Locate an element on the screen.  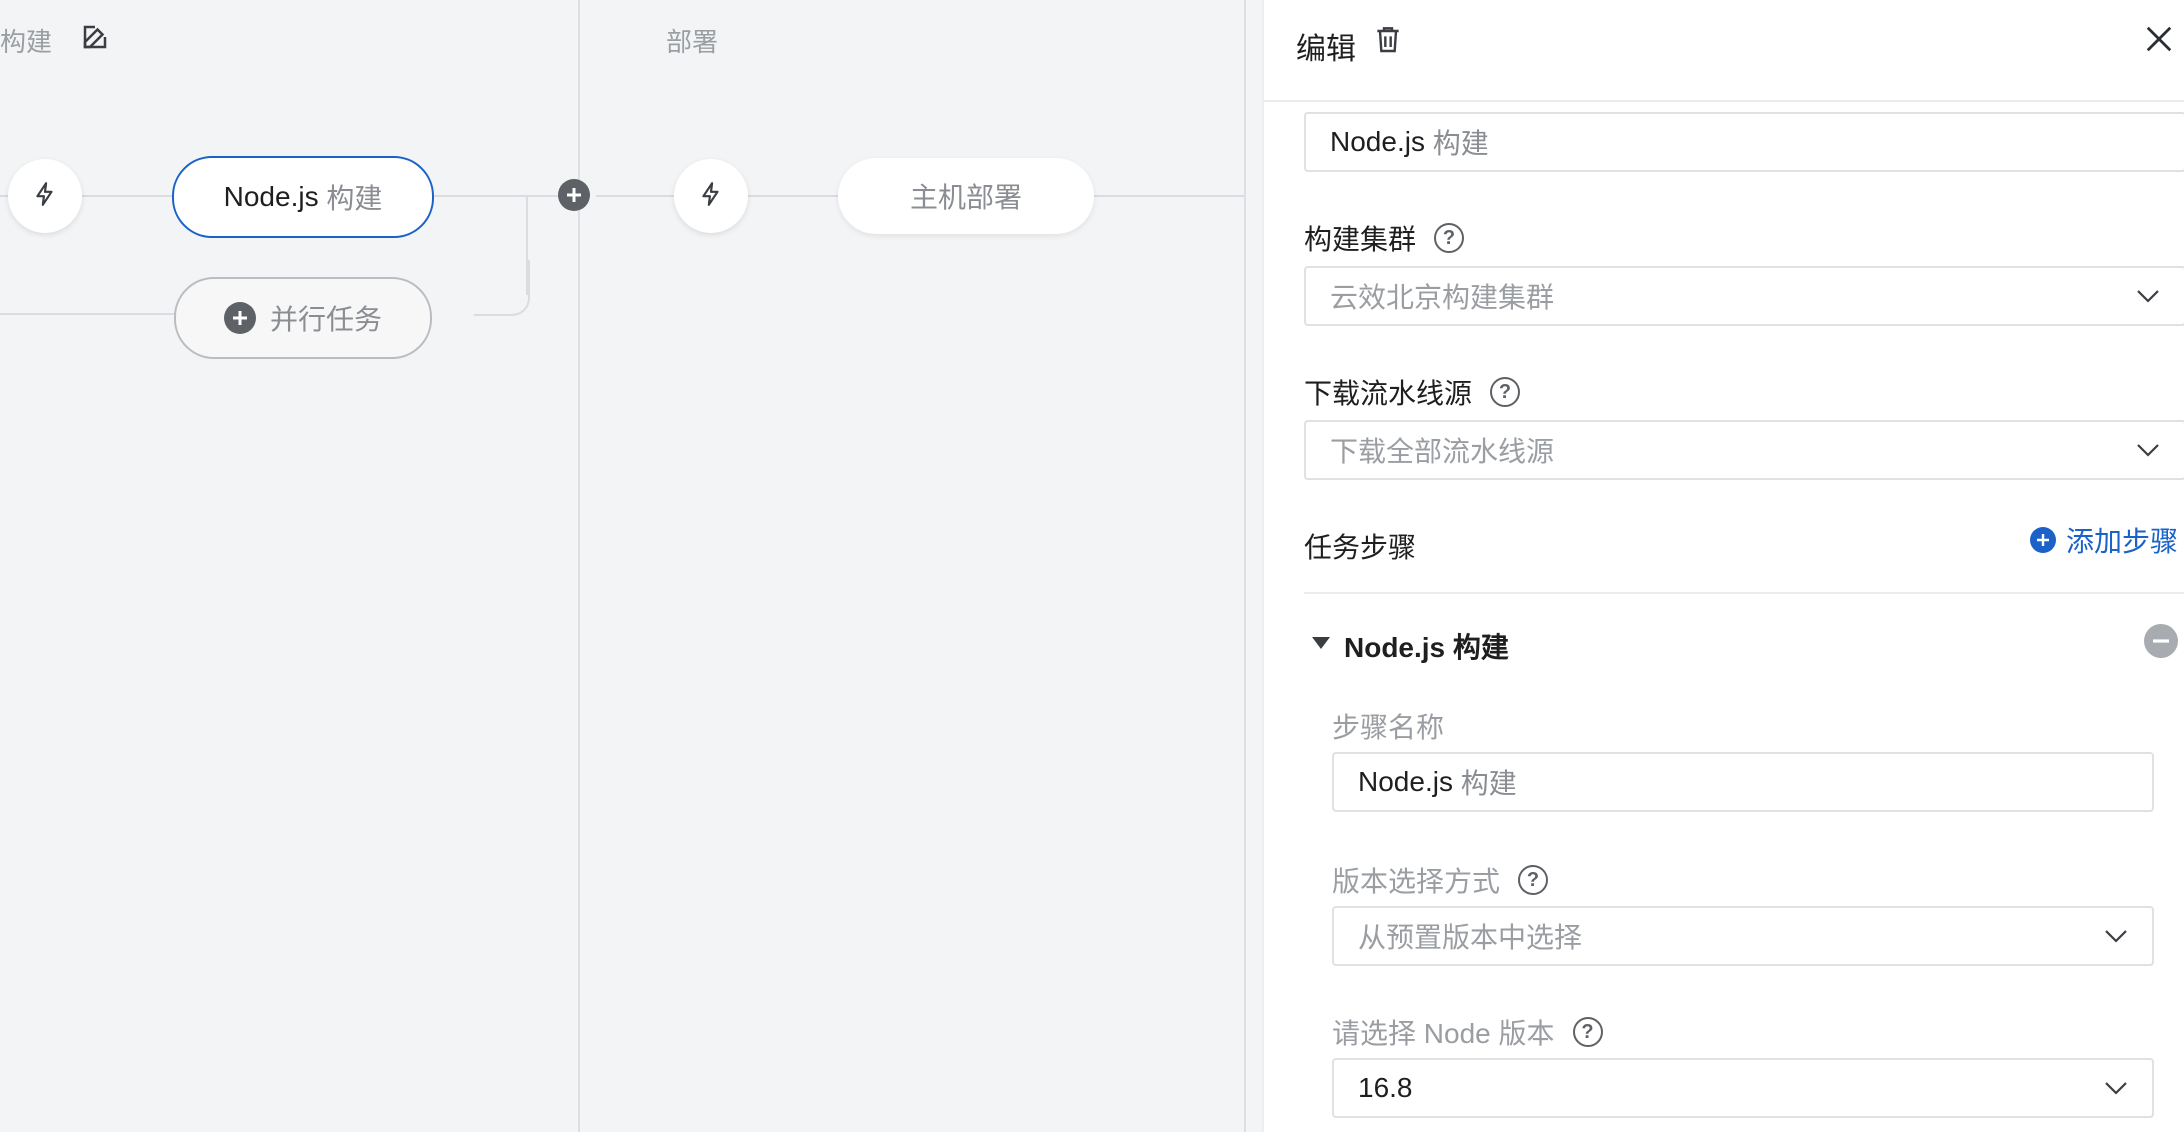
job-node-host-deploy: 主机部署 is located at coordinates (966, 196).